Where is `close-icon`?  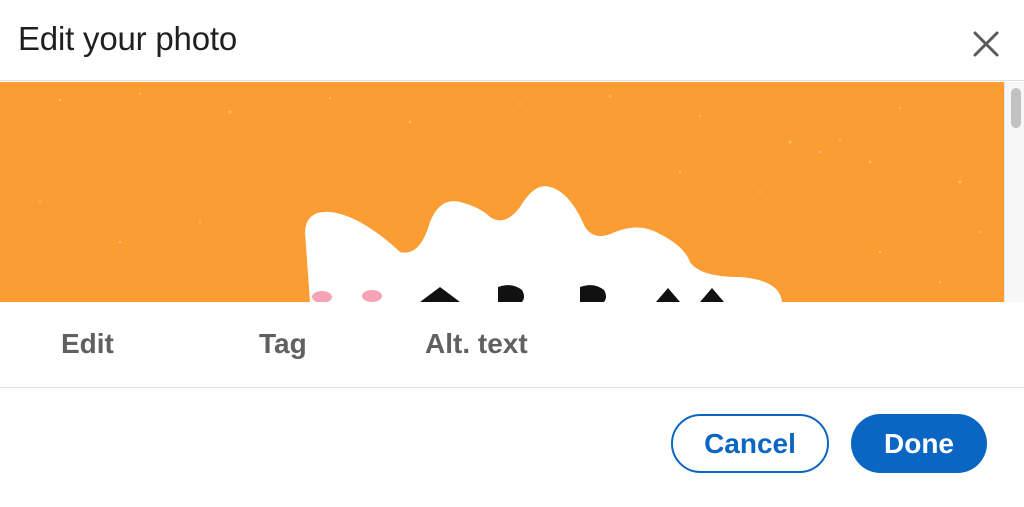
close-icon is located at coordinates (986, 44).